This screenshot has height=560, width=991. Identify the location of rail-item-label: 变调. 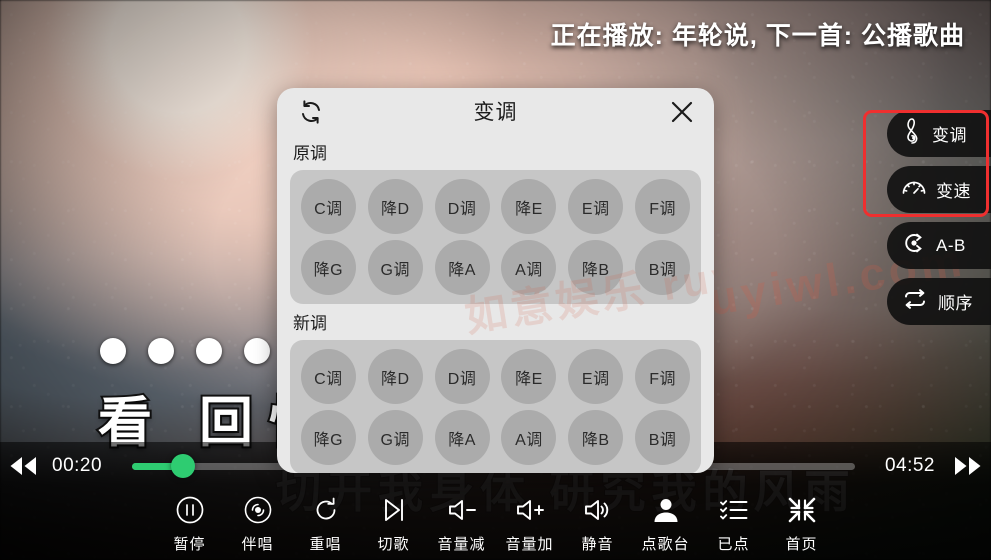
(949, 135).